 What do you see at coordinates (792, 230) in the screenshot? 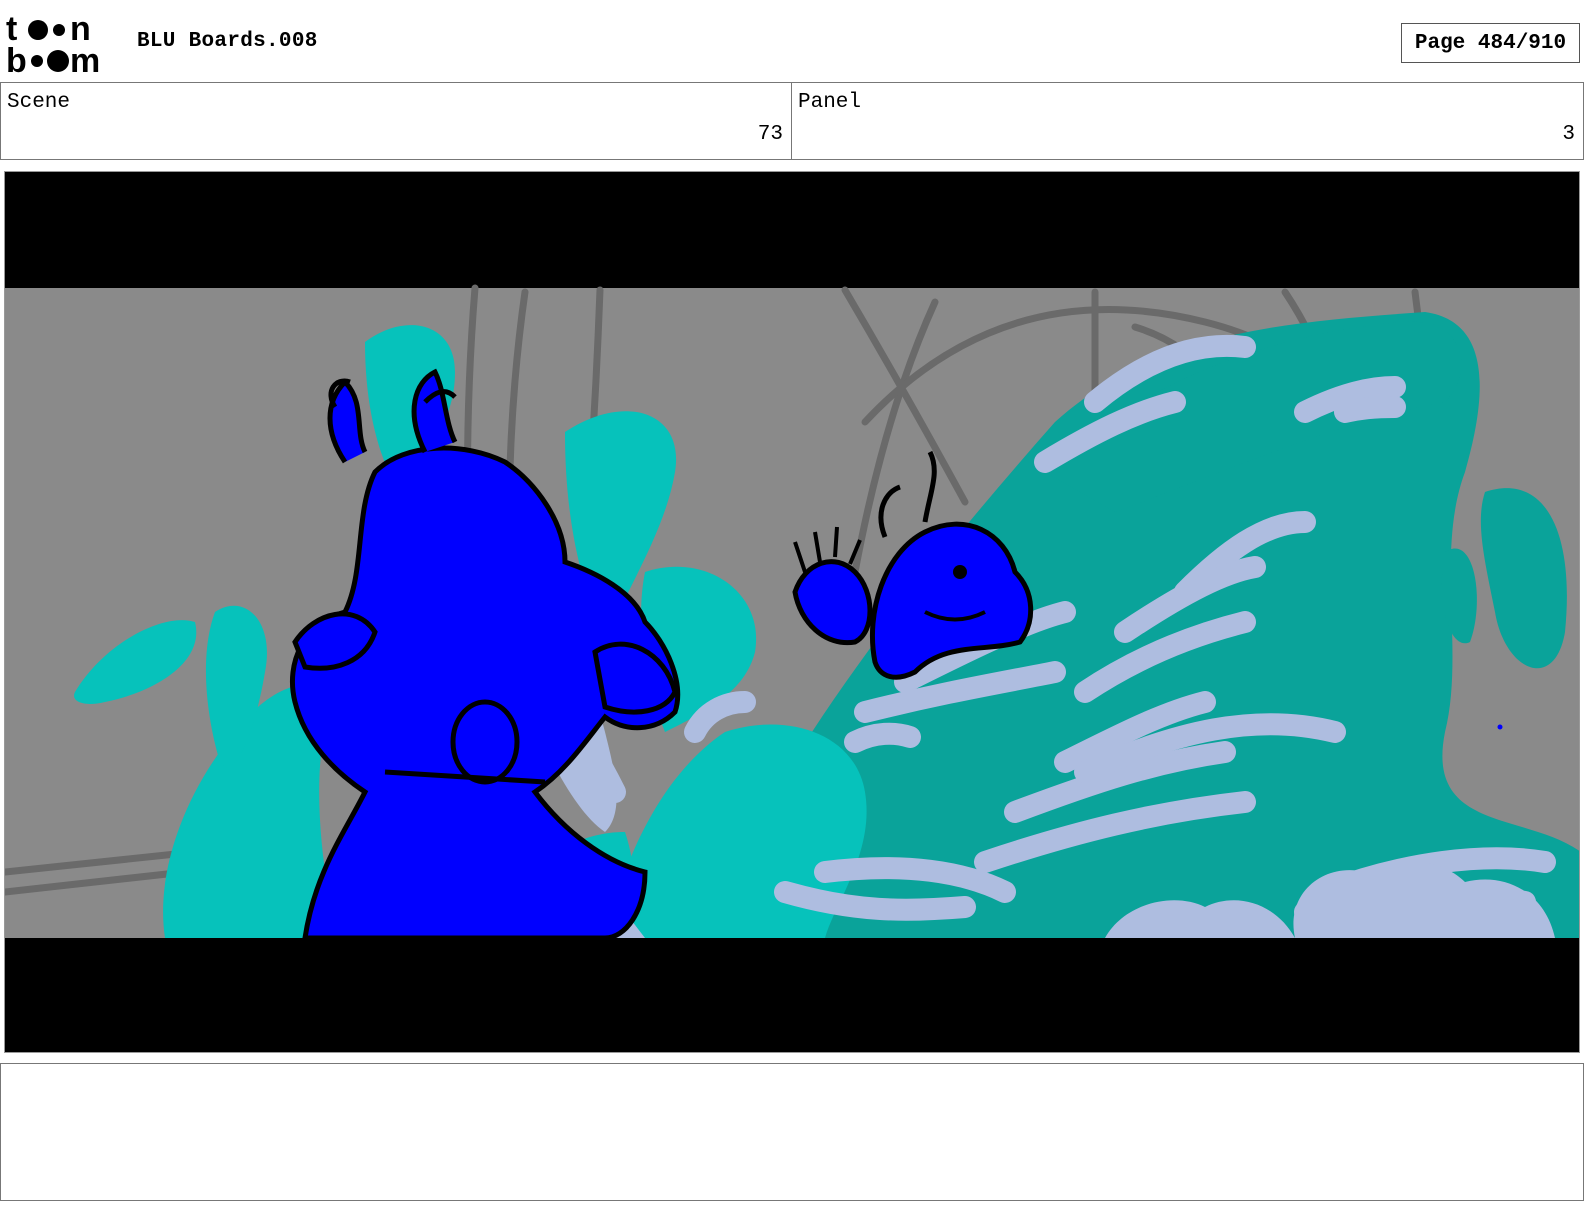
I see `letterbox-top` at bounding box center [792, 230].